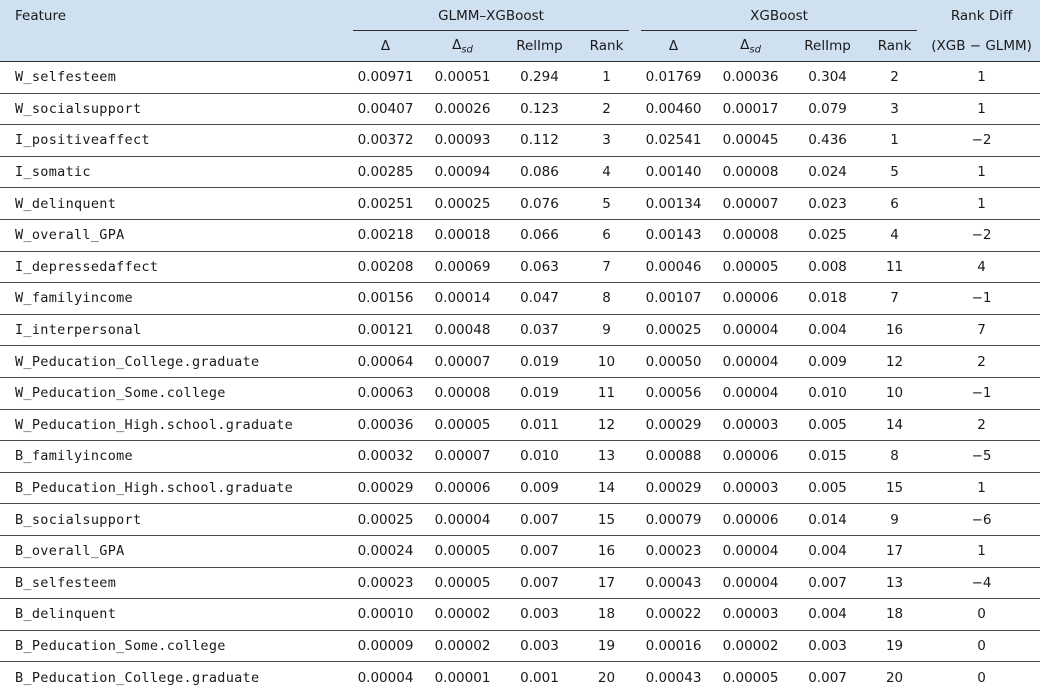  What do you see at coordinates (173, 456) in the screenshot?
I see `feature-cell: B_familyincome` at bounding box center [173, 456].